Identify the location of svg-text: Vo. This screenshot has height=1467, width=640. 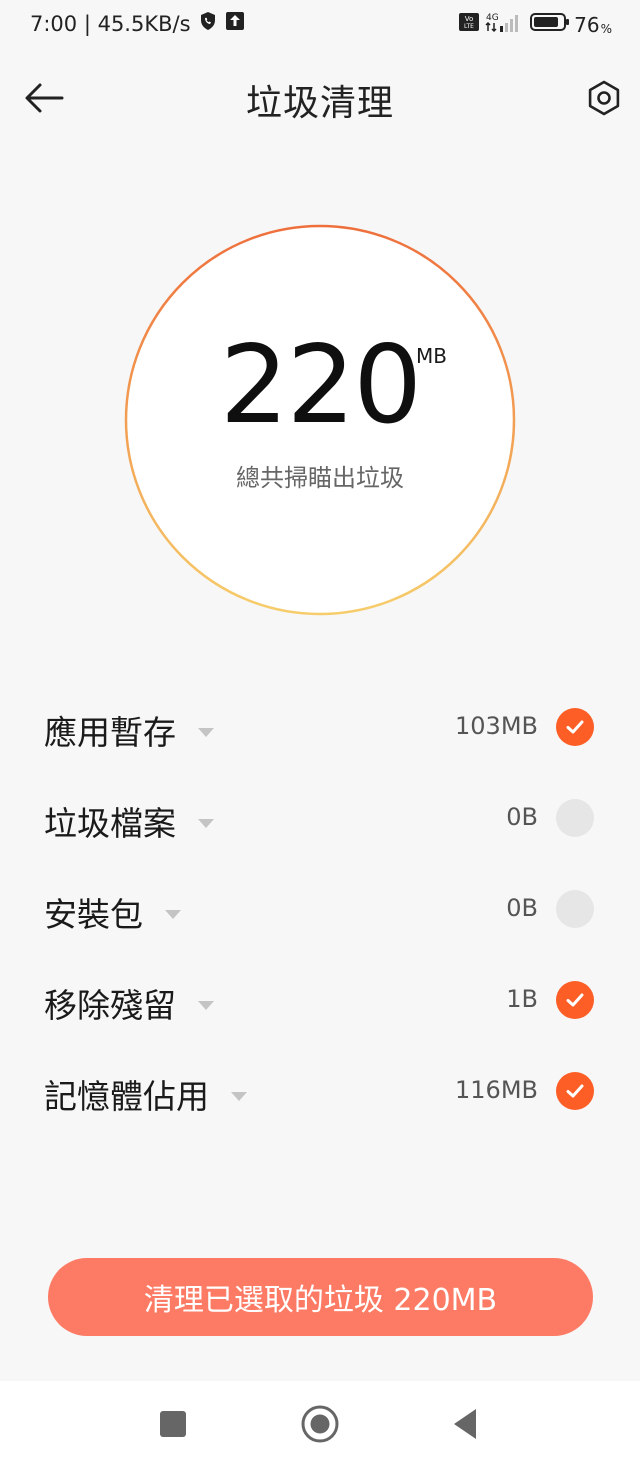
(469, 19).